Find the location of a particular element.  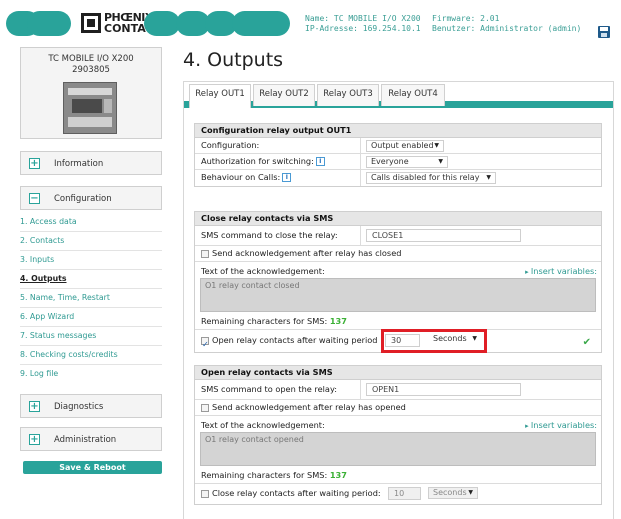

open-command-input: OPEN1 is located at coordinates (443, 389).